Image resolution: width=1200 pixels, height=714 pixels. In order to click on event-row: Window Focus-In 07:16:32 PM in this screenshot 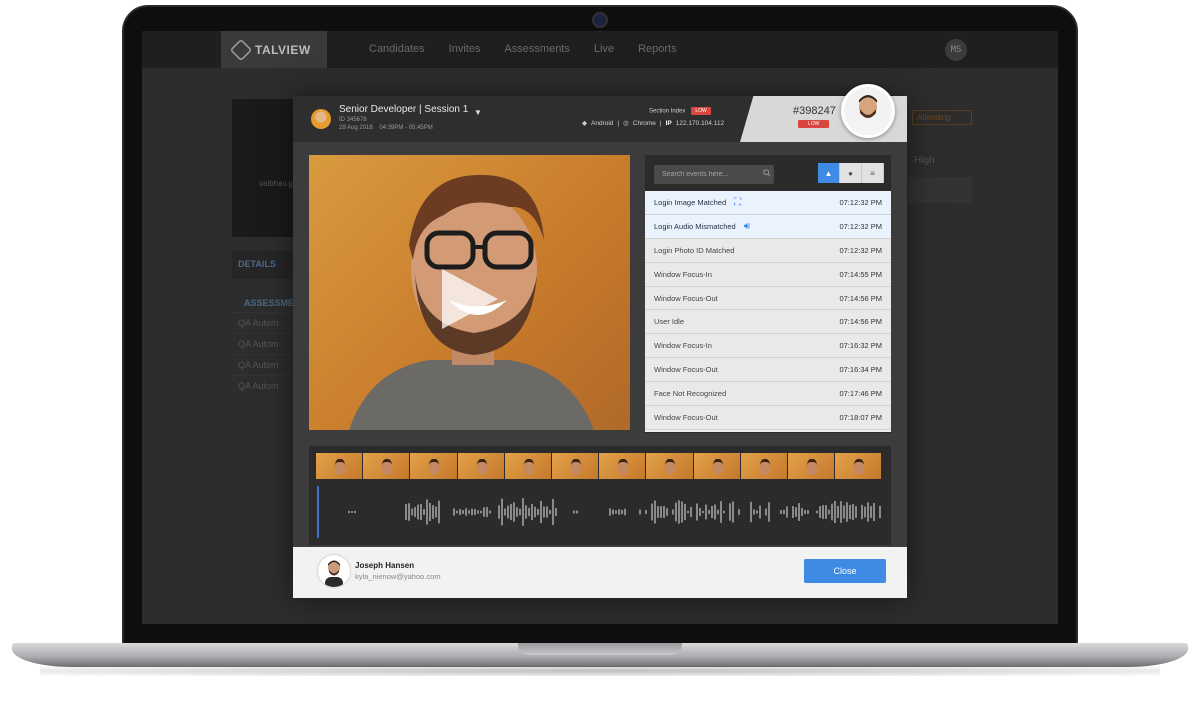, I will do `click(768, 346)`.